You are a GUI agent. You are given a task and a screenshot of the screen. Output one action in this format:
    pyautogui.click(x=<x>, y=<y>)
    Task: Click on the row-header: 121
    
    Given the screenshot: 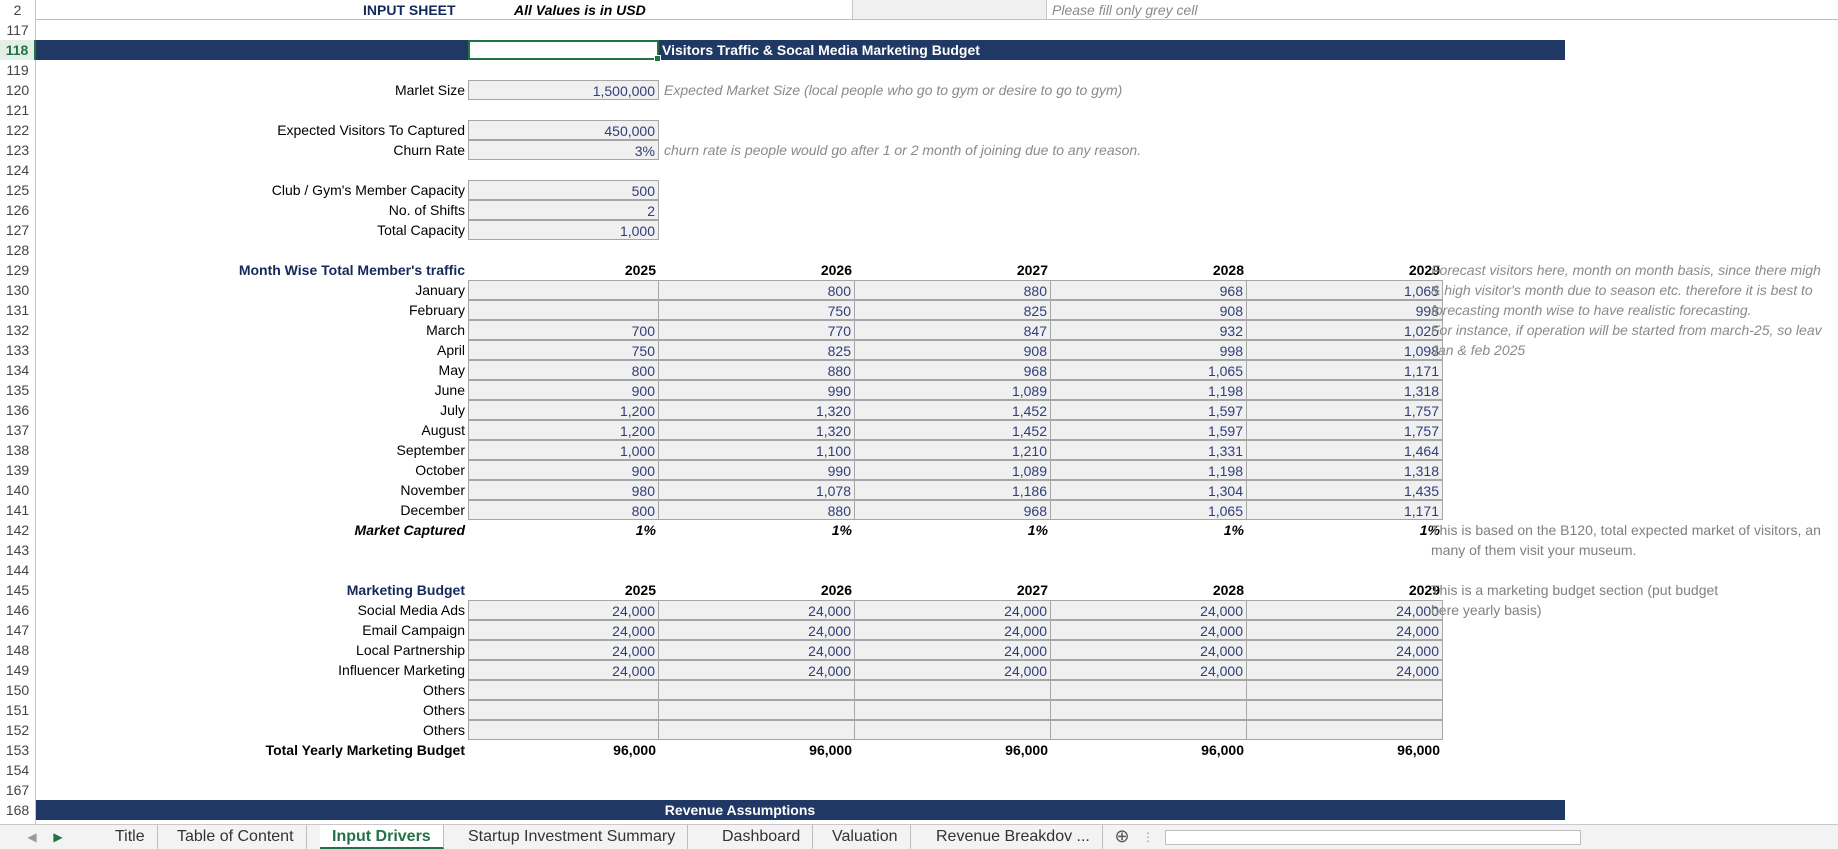 What is the action you would take?
    pyautogui.click(x=18, y=110)
    